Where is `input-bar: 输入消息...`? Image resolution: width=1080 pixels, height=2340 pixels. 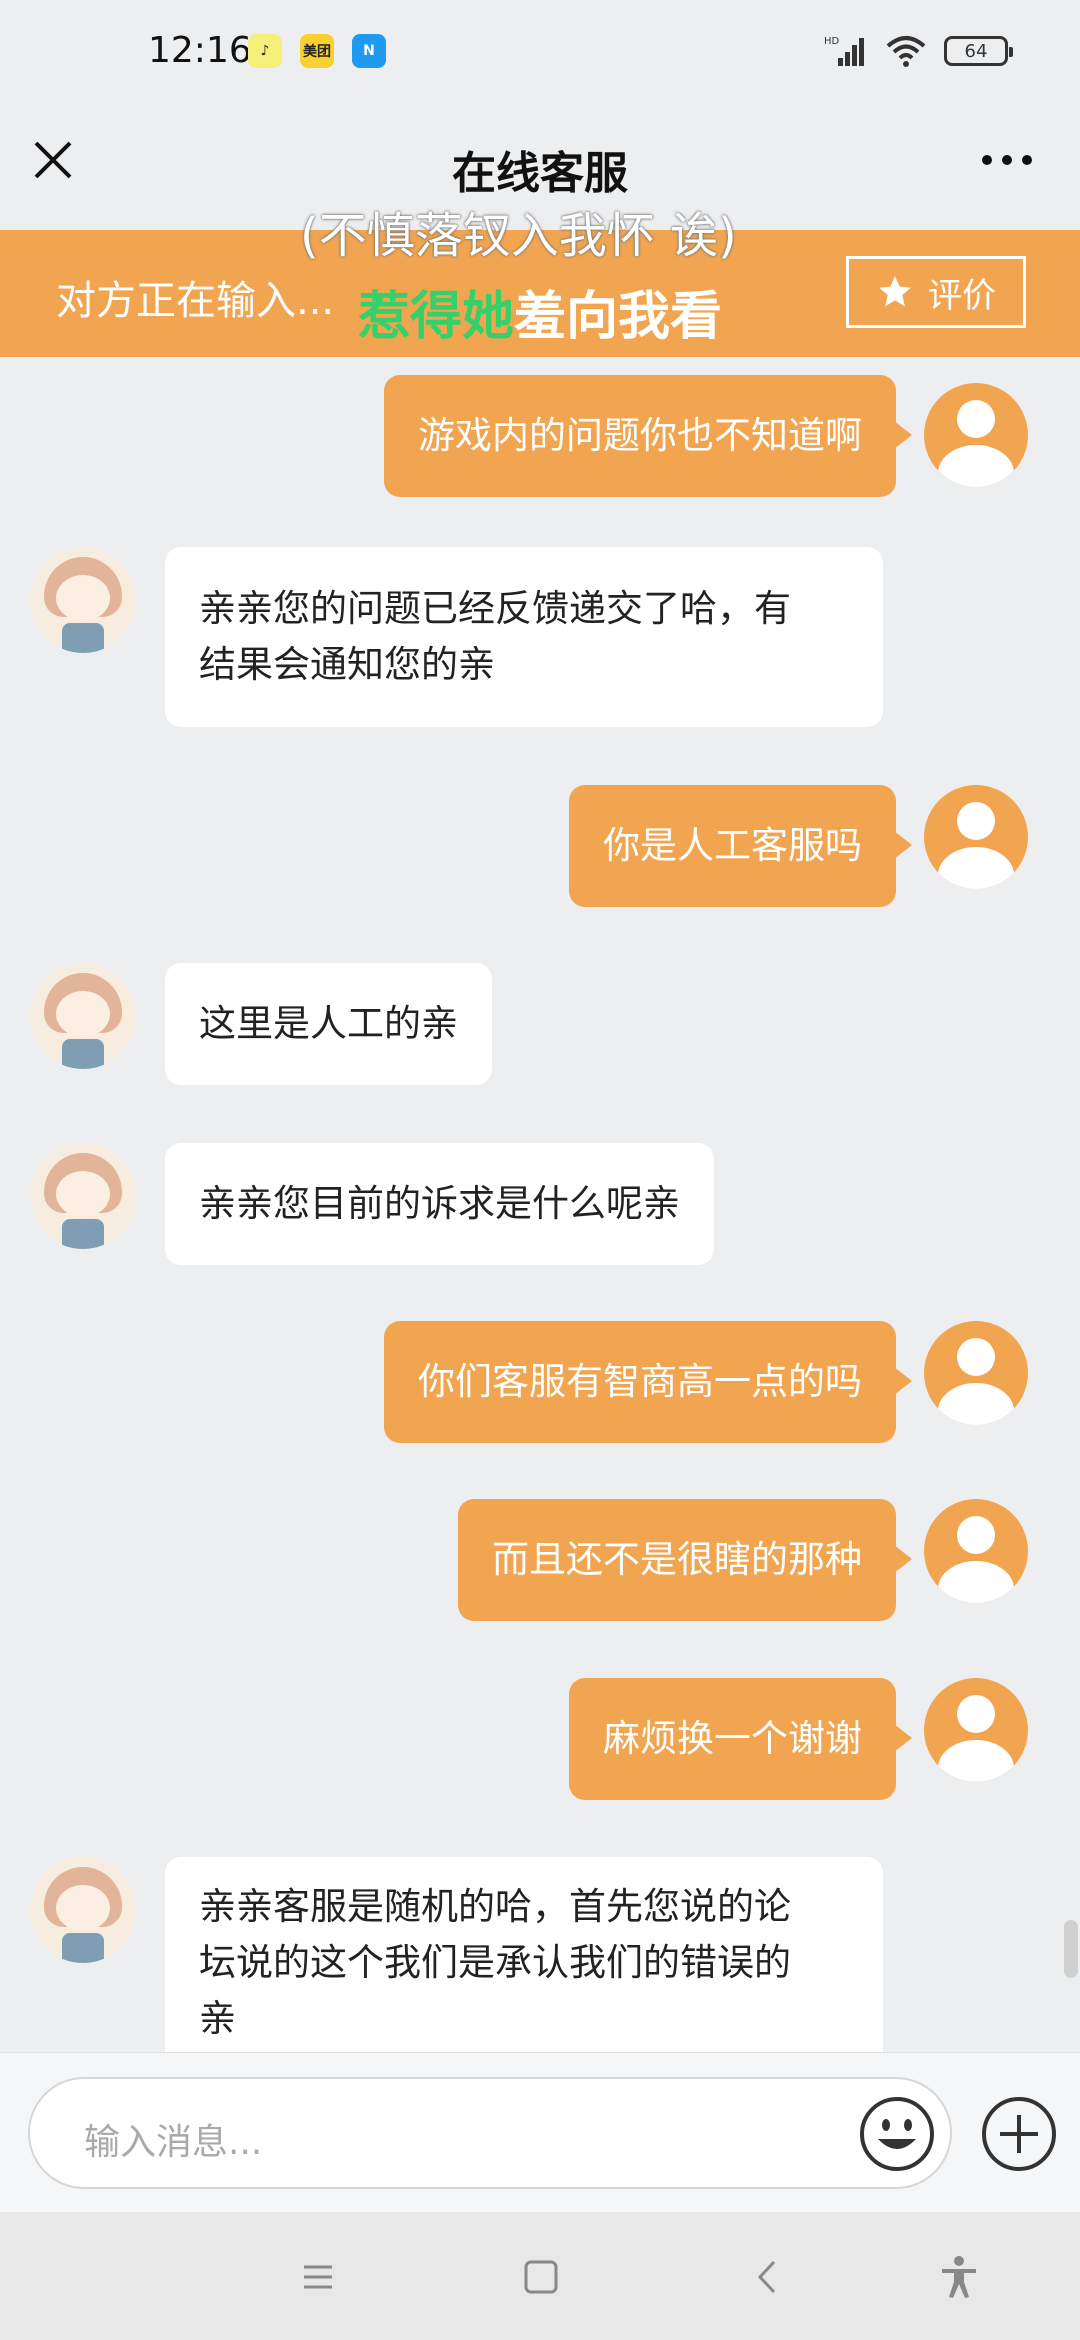
input-bar: 输入消息... is located at coordinates (540, 2132).